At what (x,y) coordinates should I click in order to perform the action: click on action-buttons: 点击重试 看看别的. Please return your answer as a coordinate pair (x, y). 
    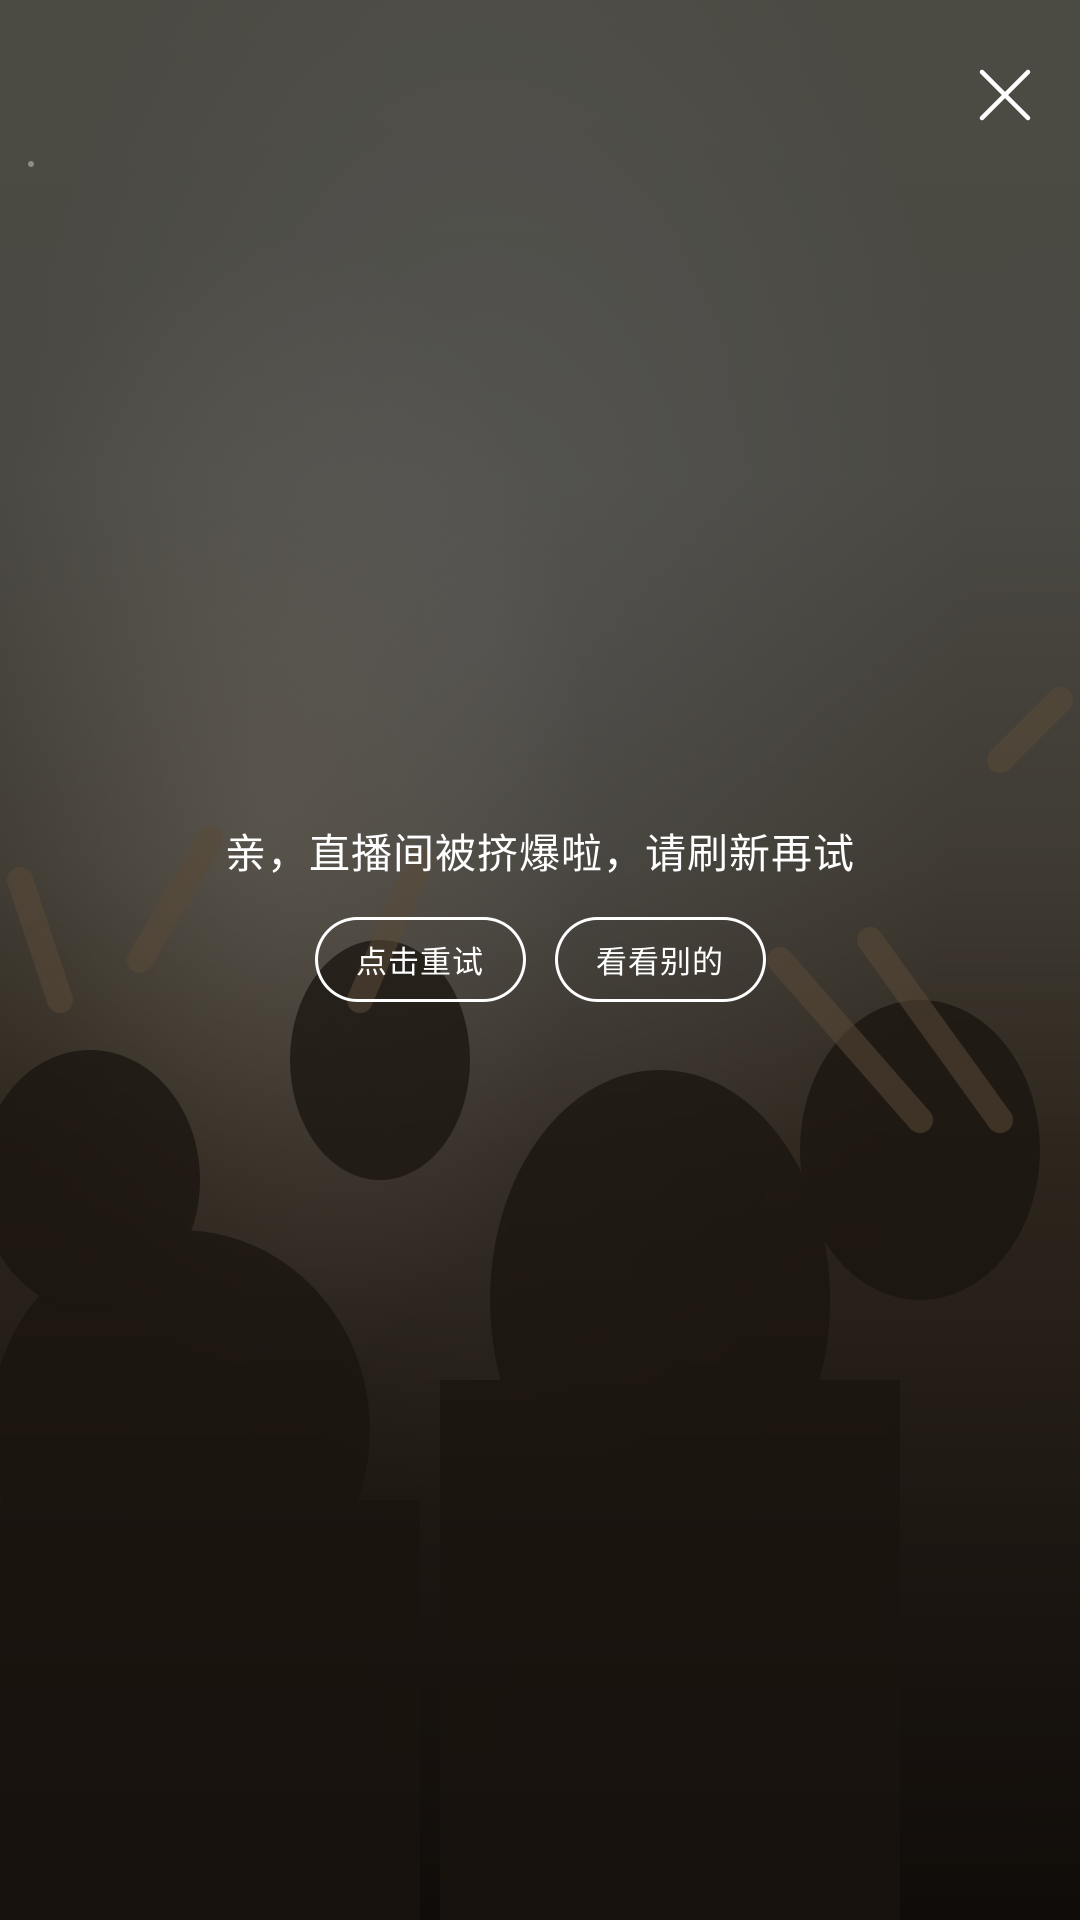
    Looking at the image, I should click on (540, 959).